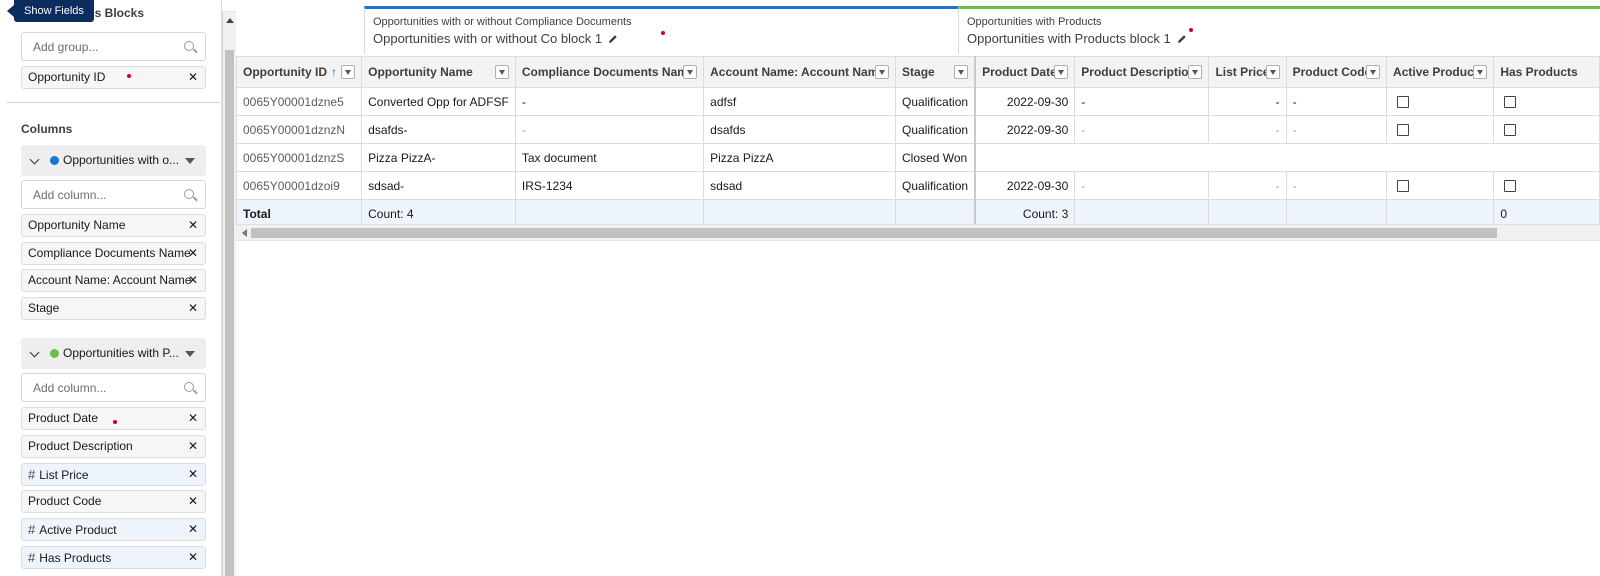 The image size is (1600, 576). I want to click on scroll-left-icon, so click(244, 233).